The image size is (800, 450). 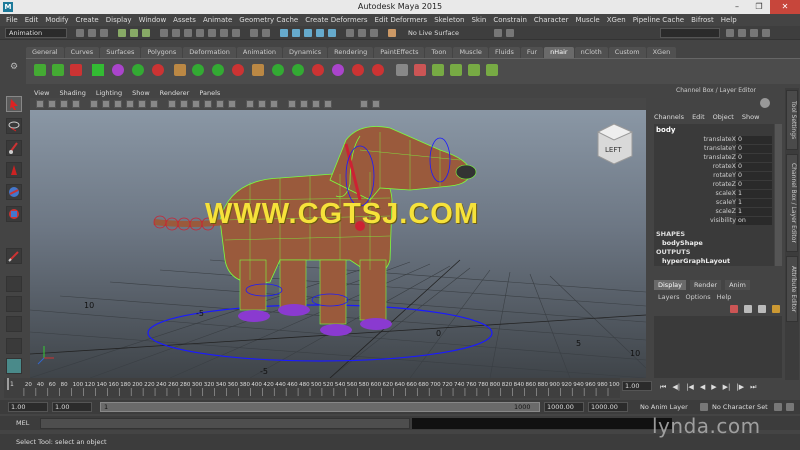 I want to click on menu-window: Window, so click(x=153, y=20).